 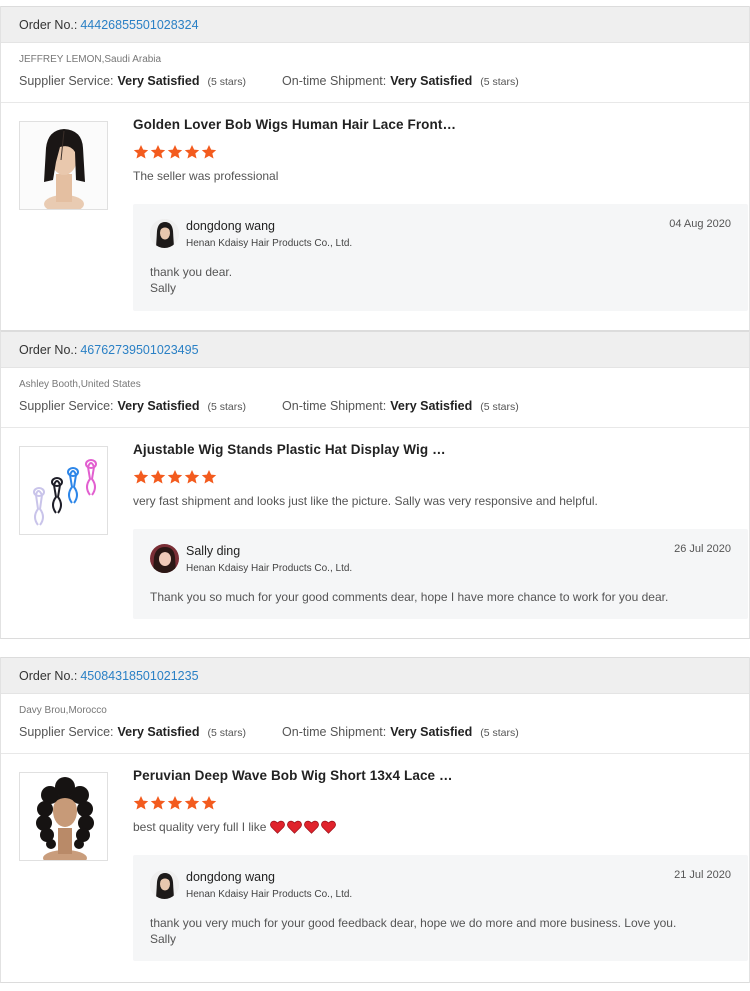 I want to click on order-number-link: 44426855501028324, so click(x=139, y=25).